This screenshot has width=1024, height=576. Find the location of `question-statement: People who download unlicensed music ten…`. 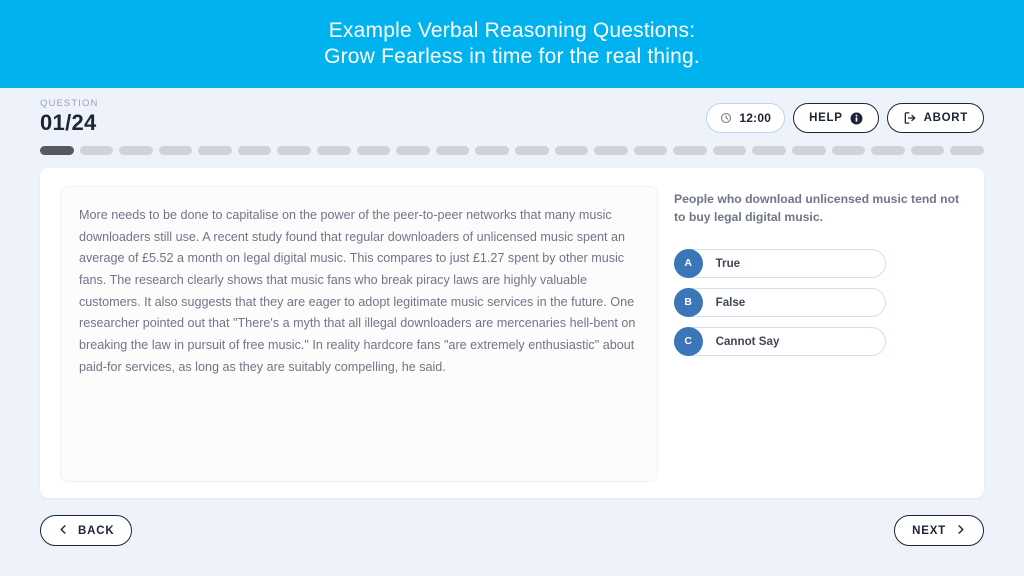

question-statement: People who download unlicensed music ten… is located at coordinates (817, 208).